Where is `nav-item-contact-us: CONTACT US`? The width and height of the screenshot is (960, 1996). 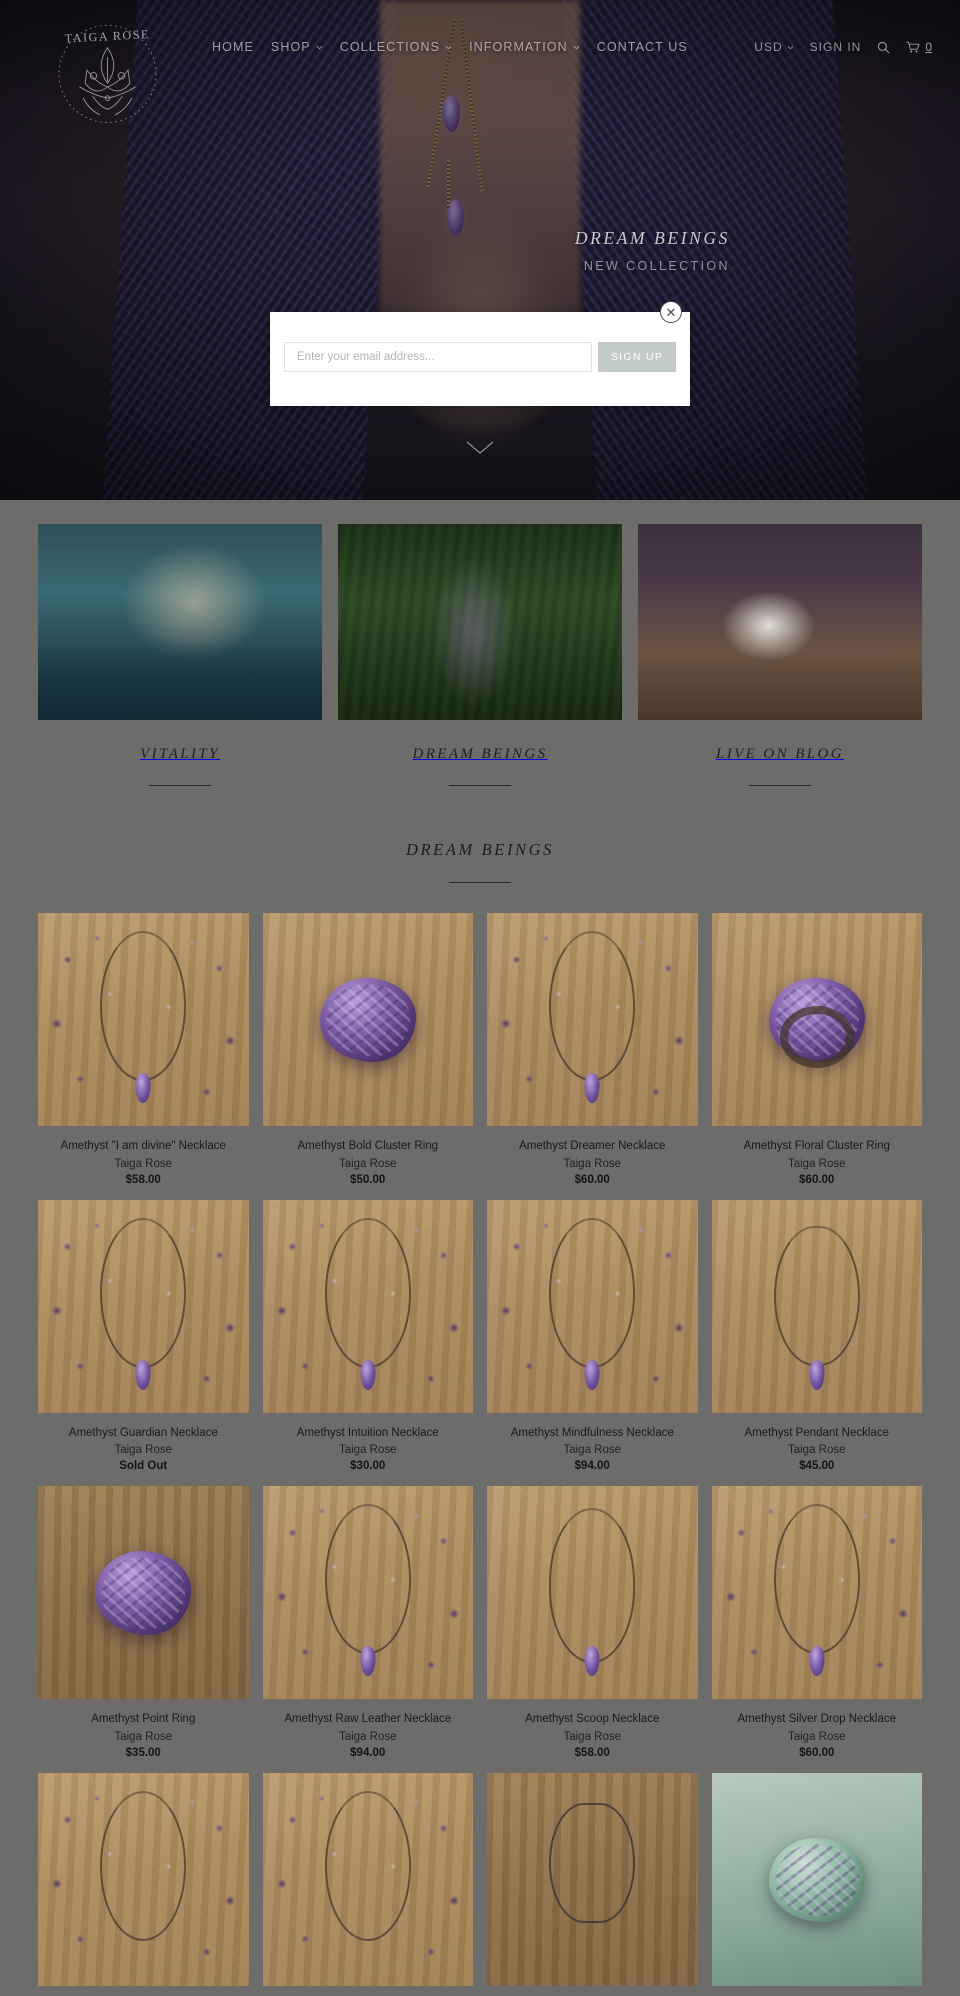 nav-item-contact-us: CONTACT US is located at coordinates (642, 47).